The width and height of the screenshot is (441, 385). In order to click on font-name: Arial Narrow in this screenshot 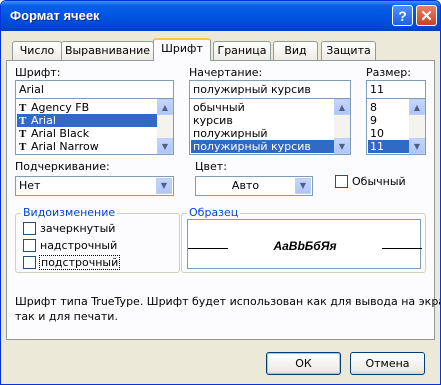, I will do `click(65, 146)`.